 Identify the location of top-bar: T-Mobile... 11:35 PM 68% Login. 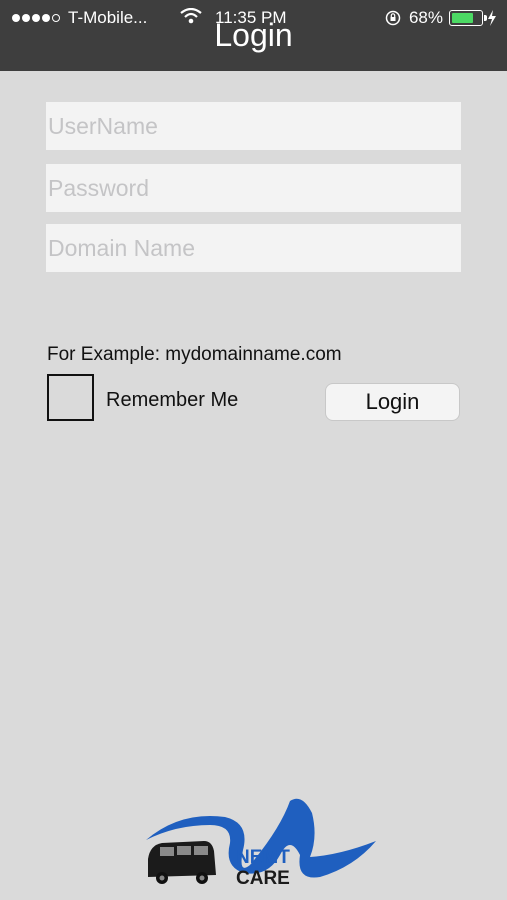
(253, 35).